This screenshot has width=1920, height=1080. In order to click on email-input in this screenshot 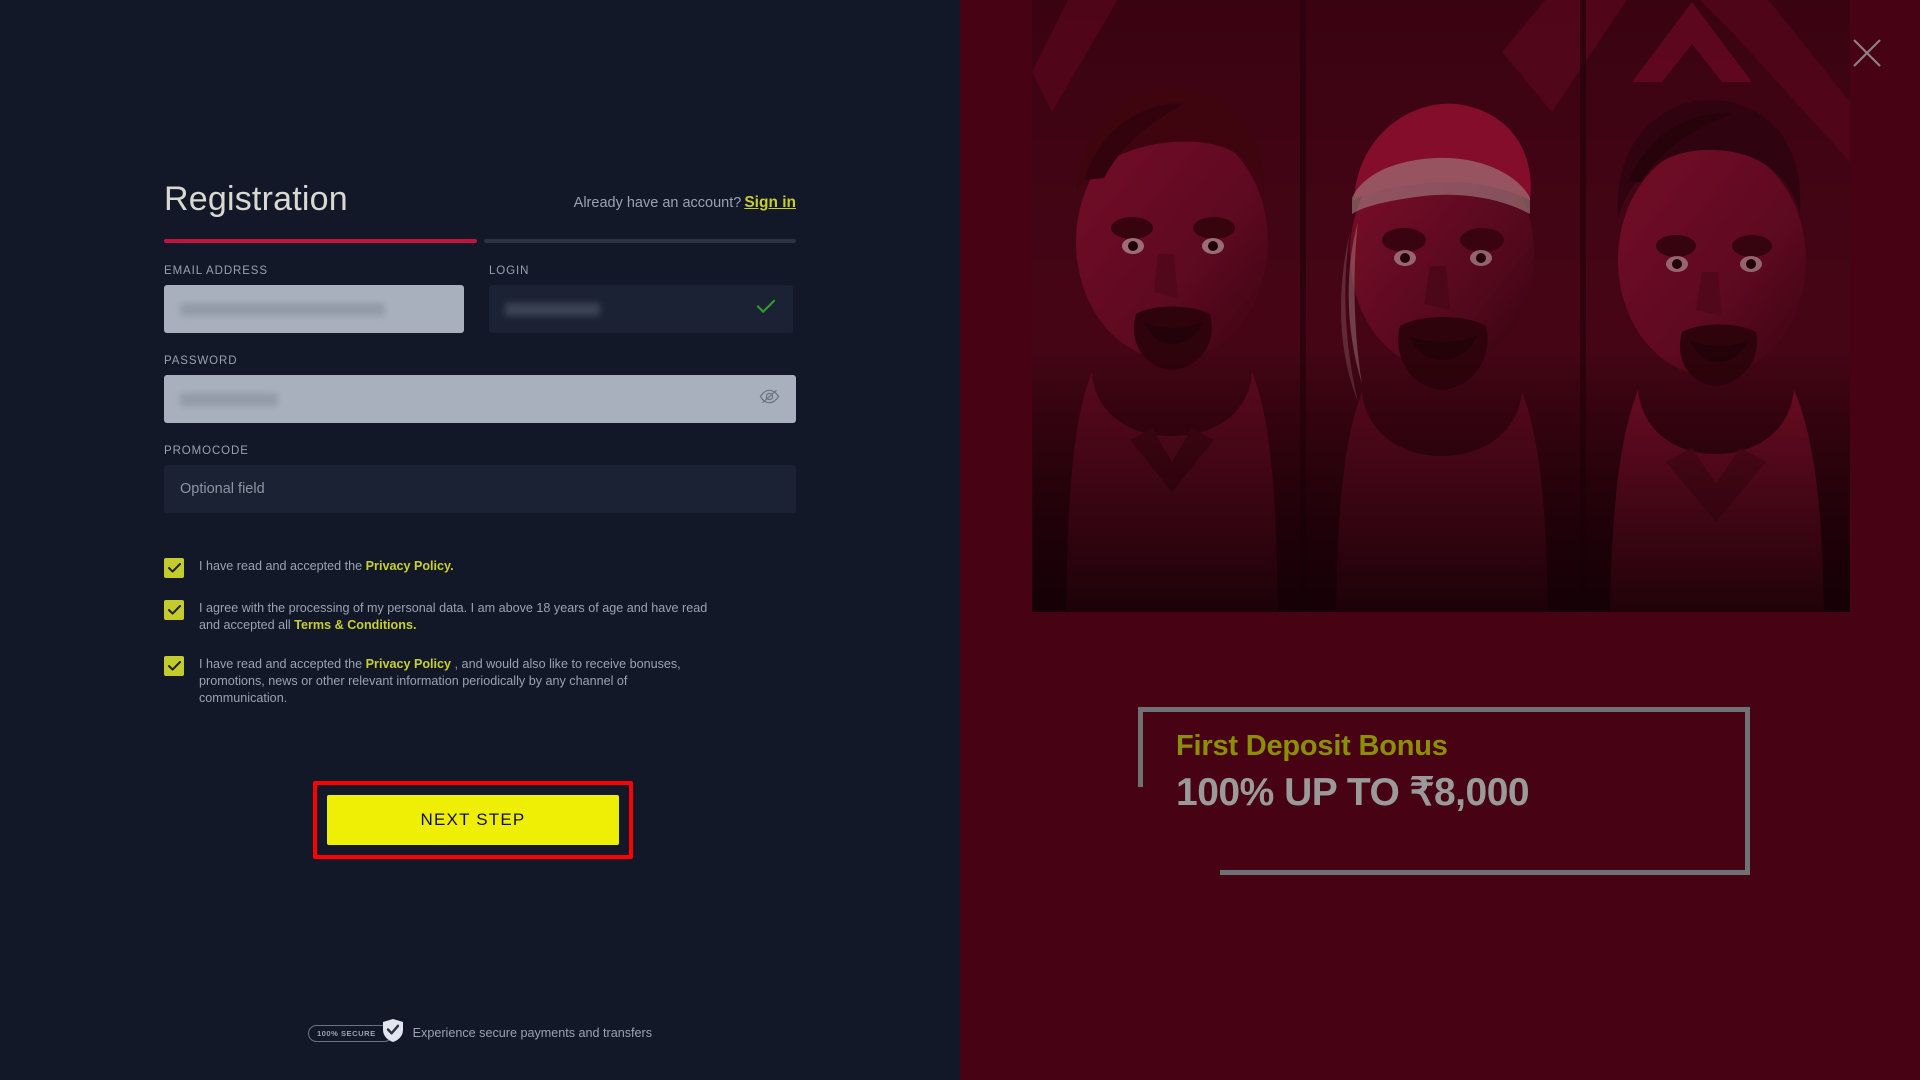, I will do `click(314, 309)`.